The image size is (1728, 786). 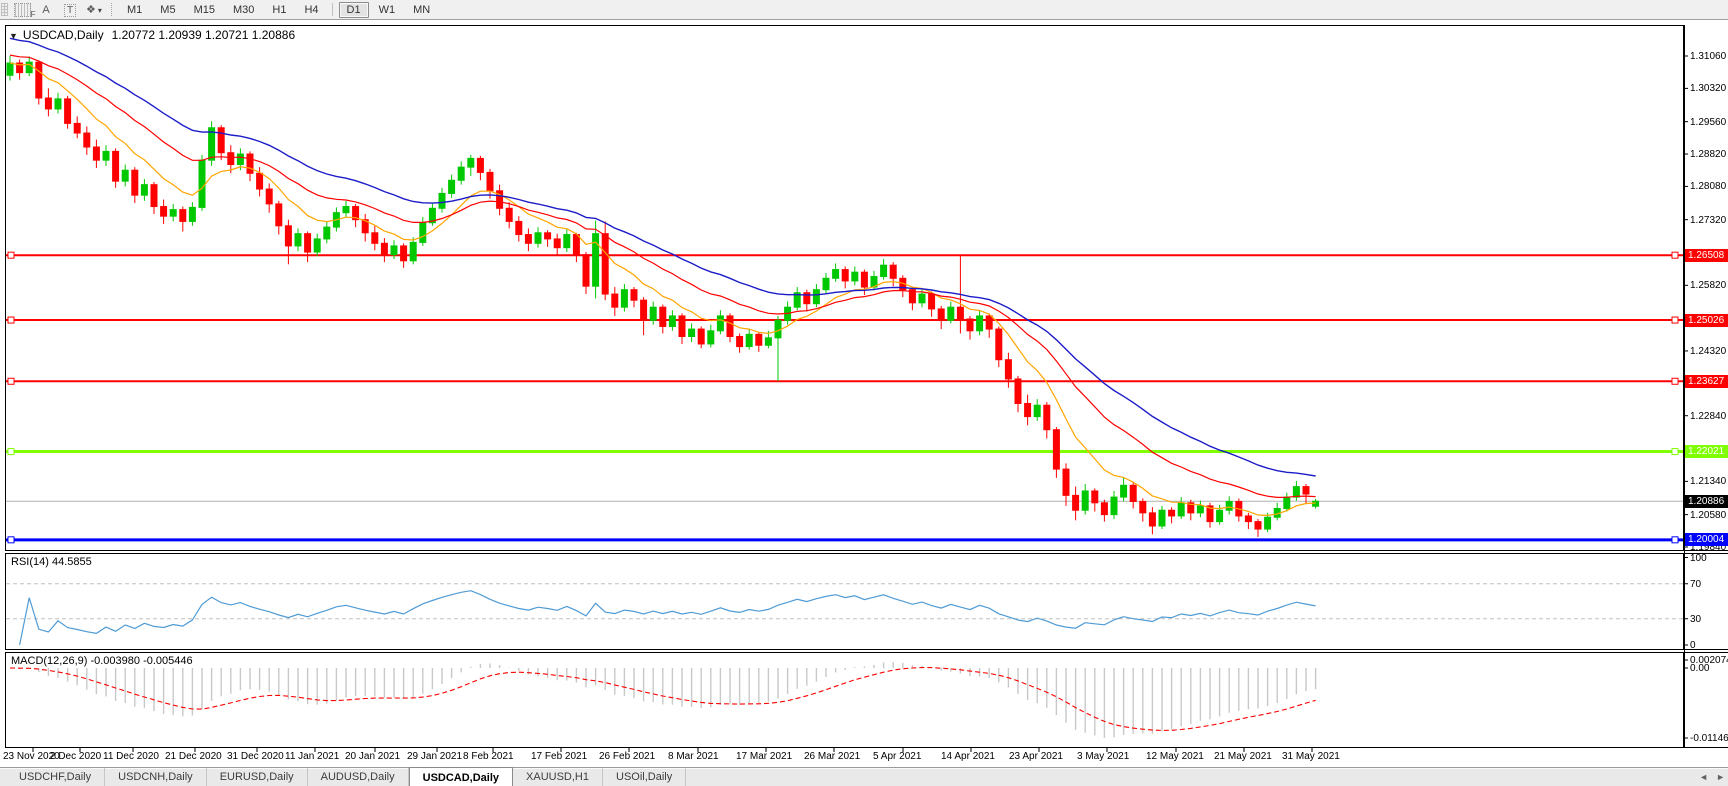 I want to click on timeframe-toolbar: M1 M5 M15 M30 H1 H4 D1 W1 MN, so click(x=278, y=9).